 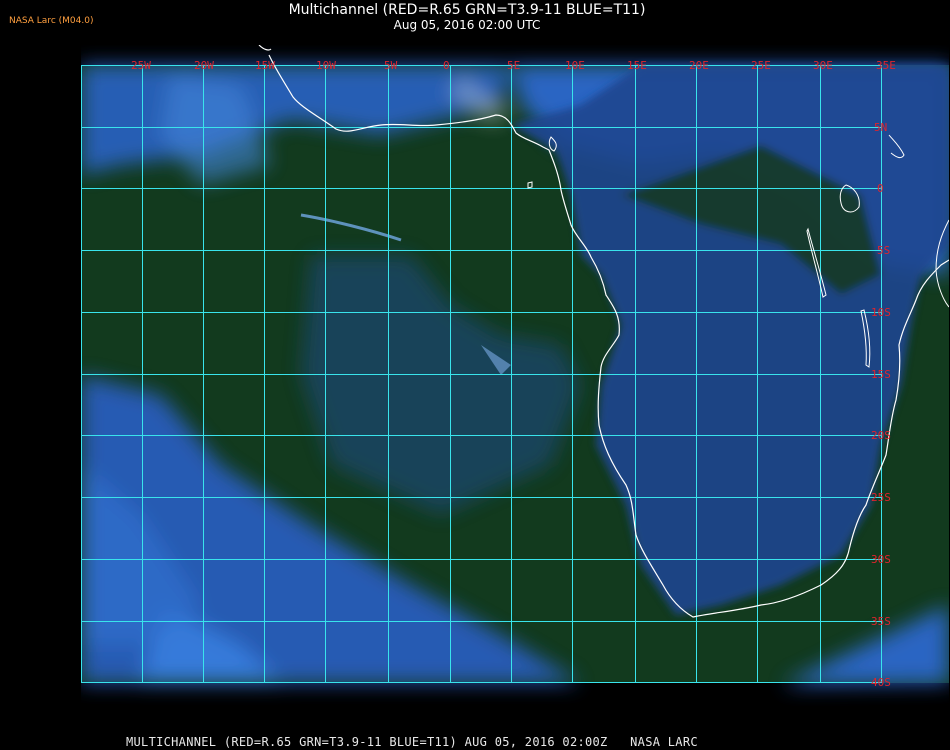 What do you see at coordinates (575, 65) in the screenshot?
I see `lon-label-10e: 10E` at bounding box center [575, 65].